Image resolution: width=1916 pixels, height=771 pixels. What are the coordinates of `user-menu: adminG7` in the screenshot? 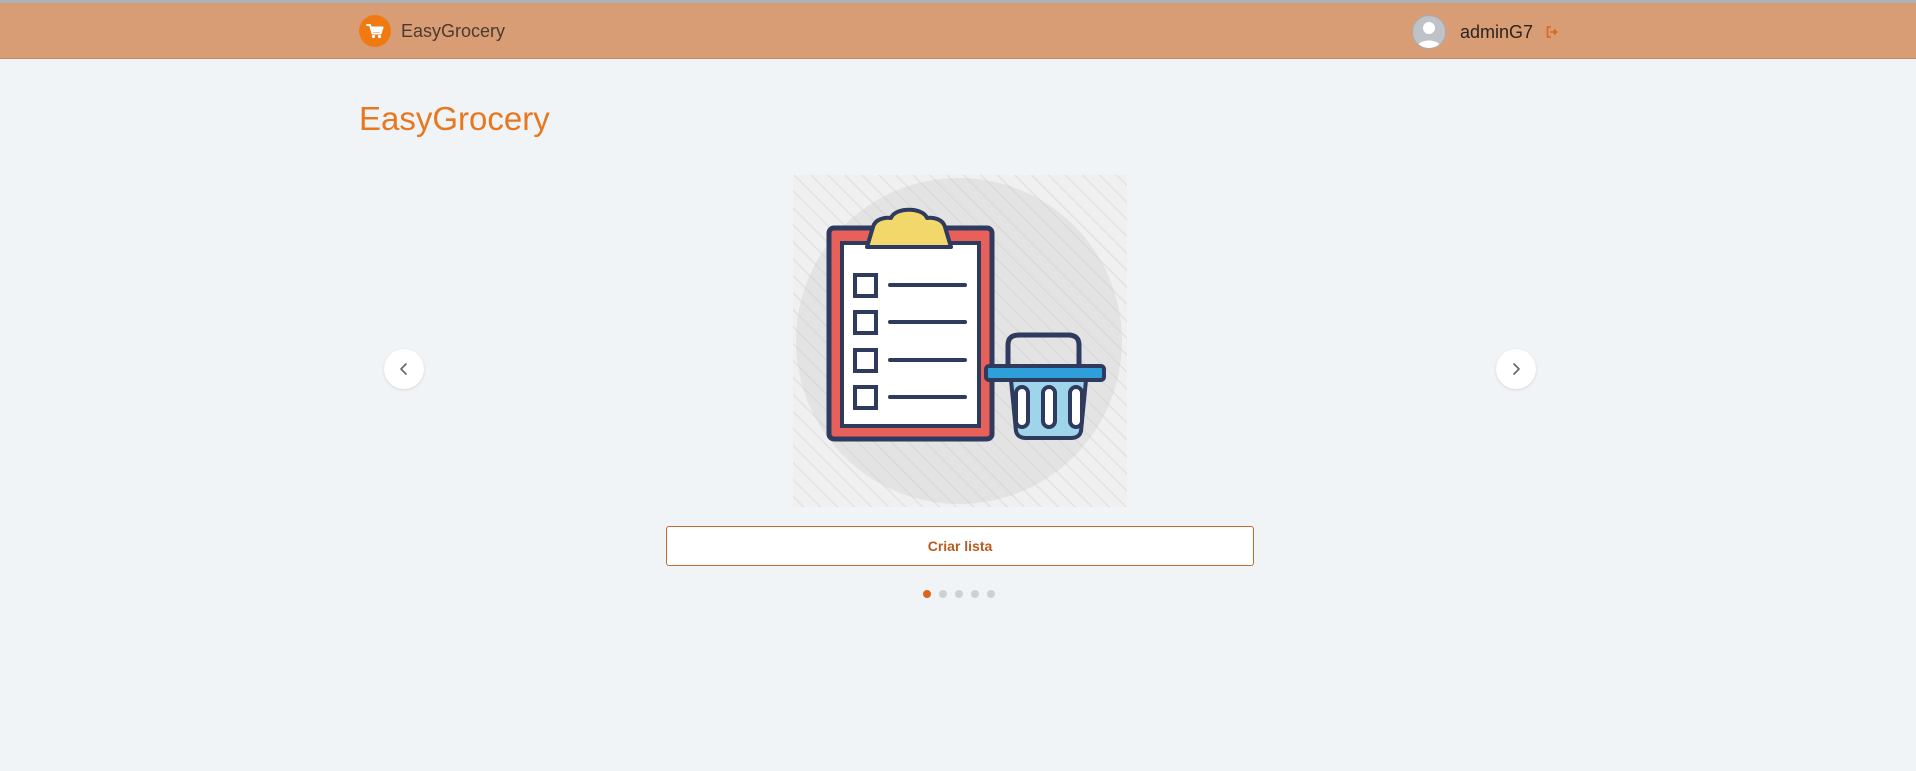 It's located at (1485, 32).